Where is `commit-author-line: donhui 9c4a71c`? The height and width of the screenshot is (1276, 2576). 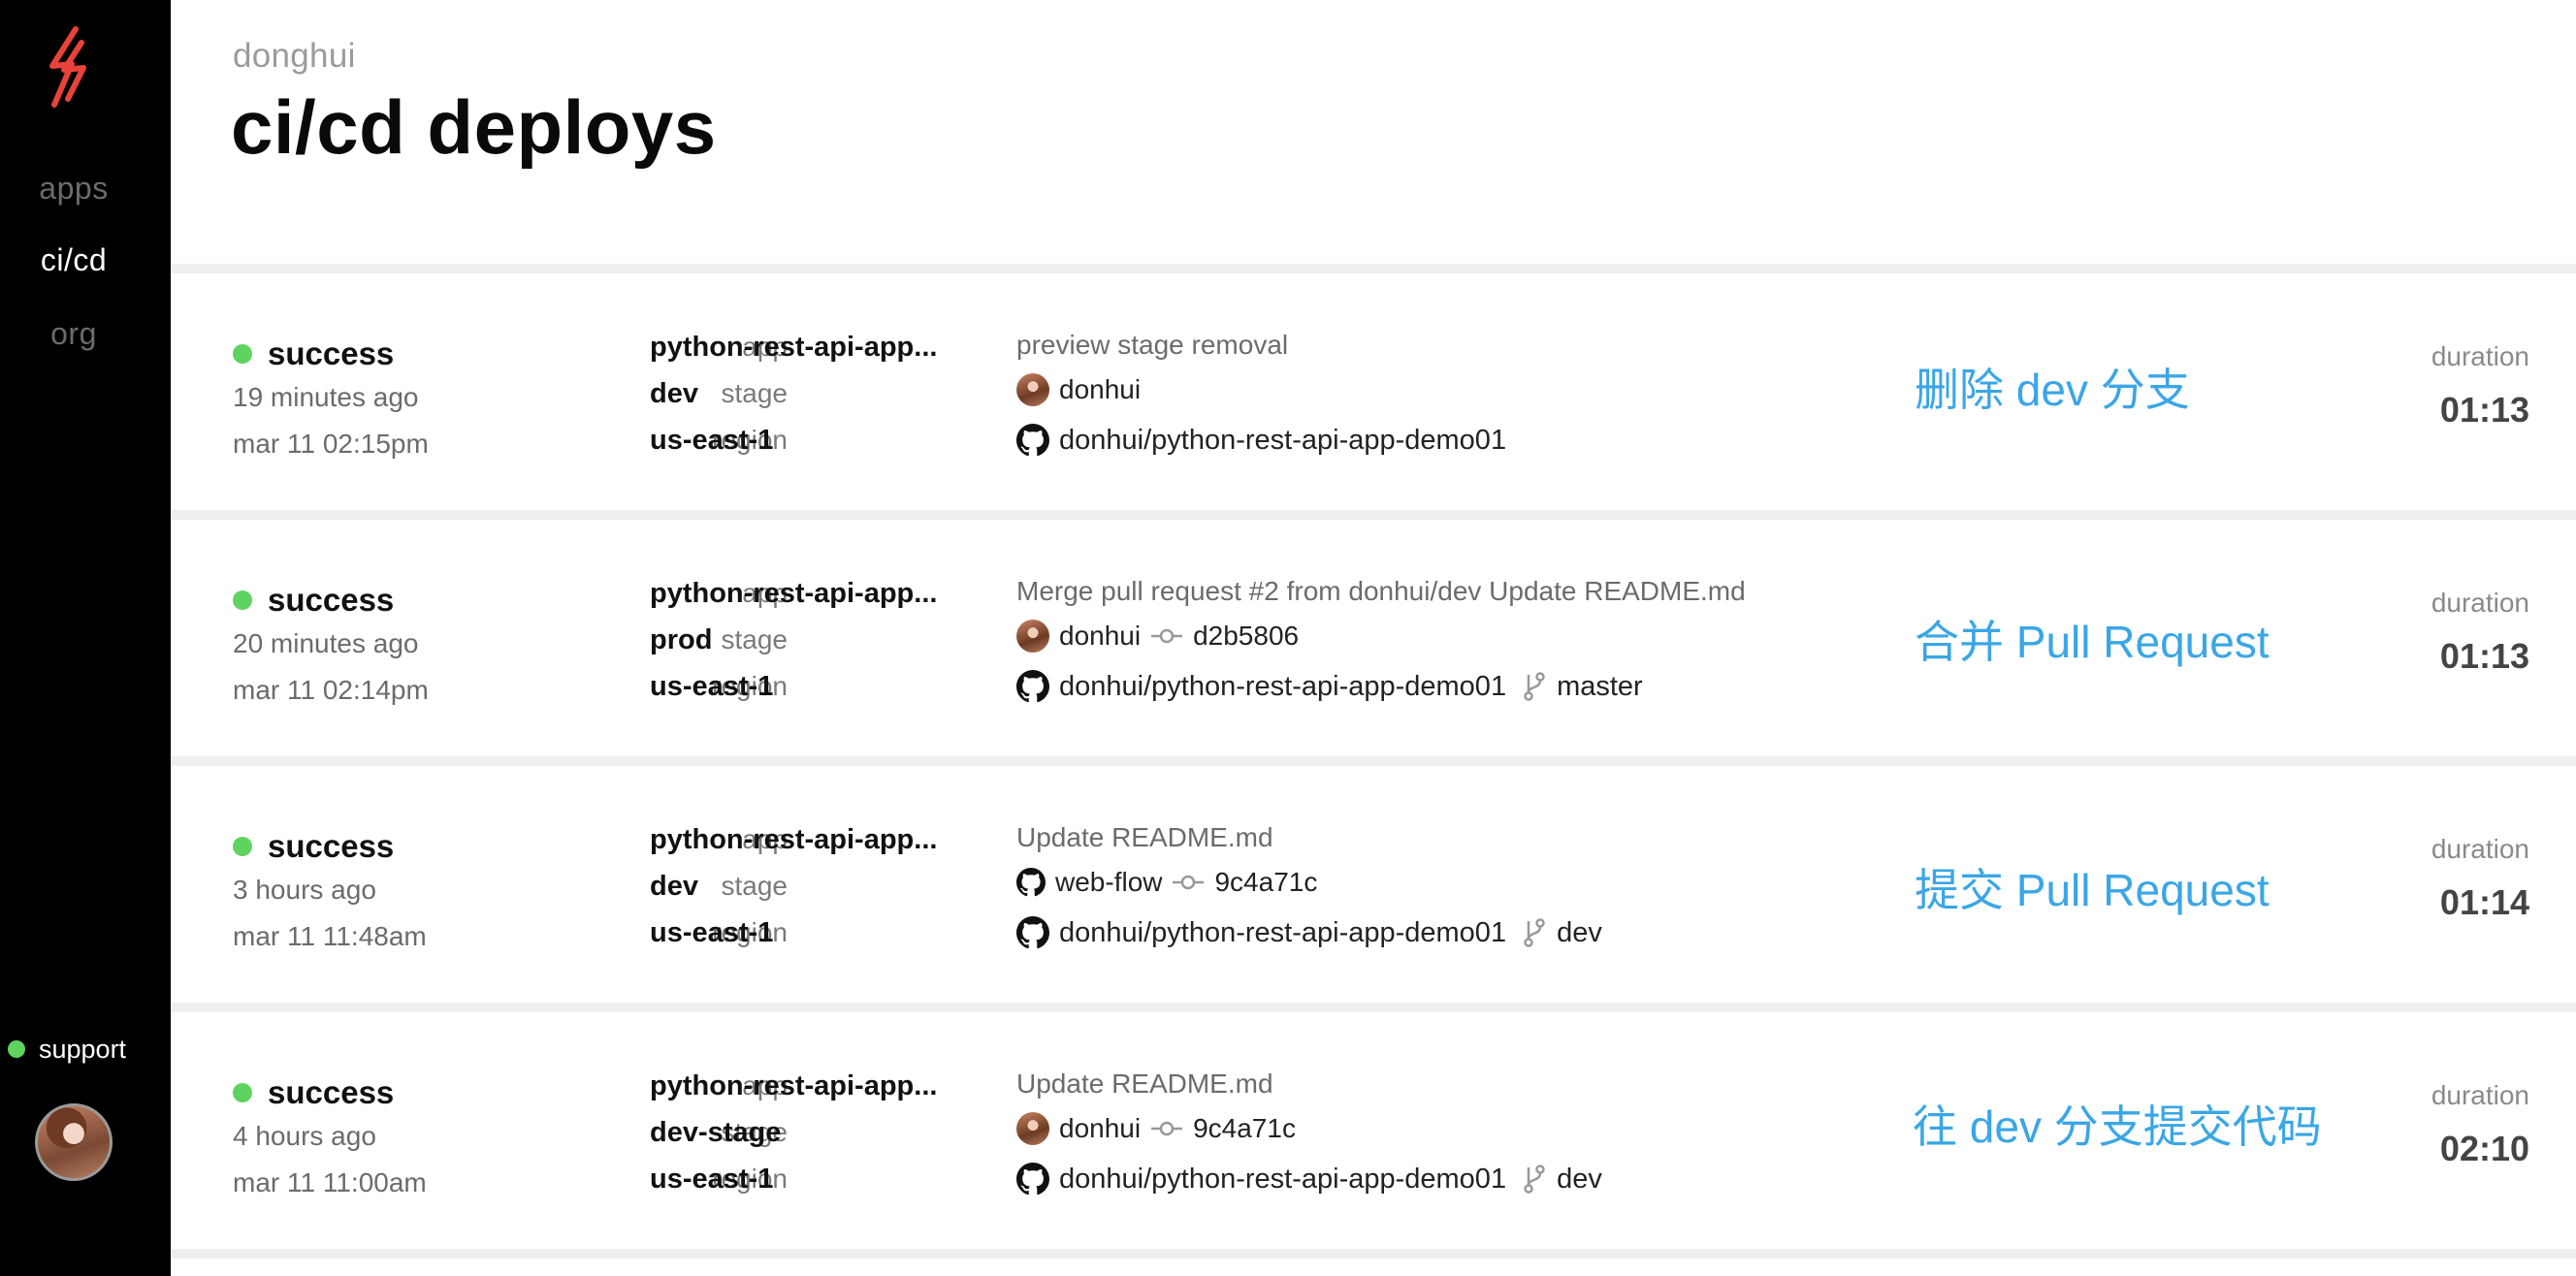 commit-author-line: donhui 9c4a71c is located at coordinates (1156, 1128).